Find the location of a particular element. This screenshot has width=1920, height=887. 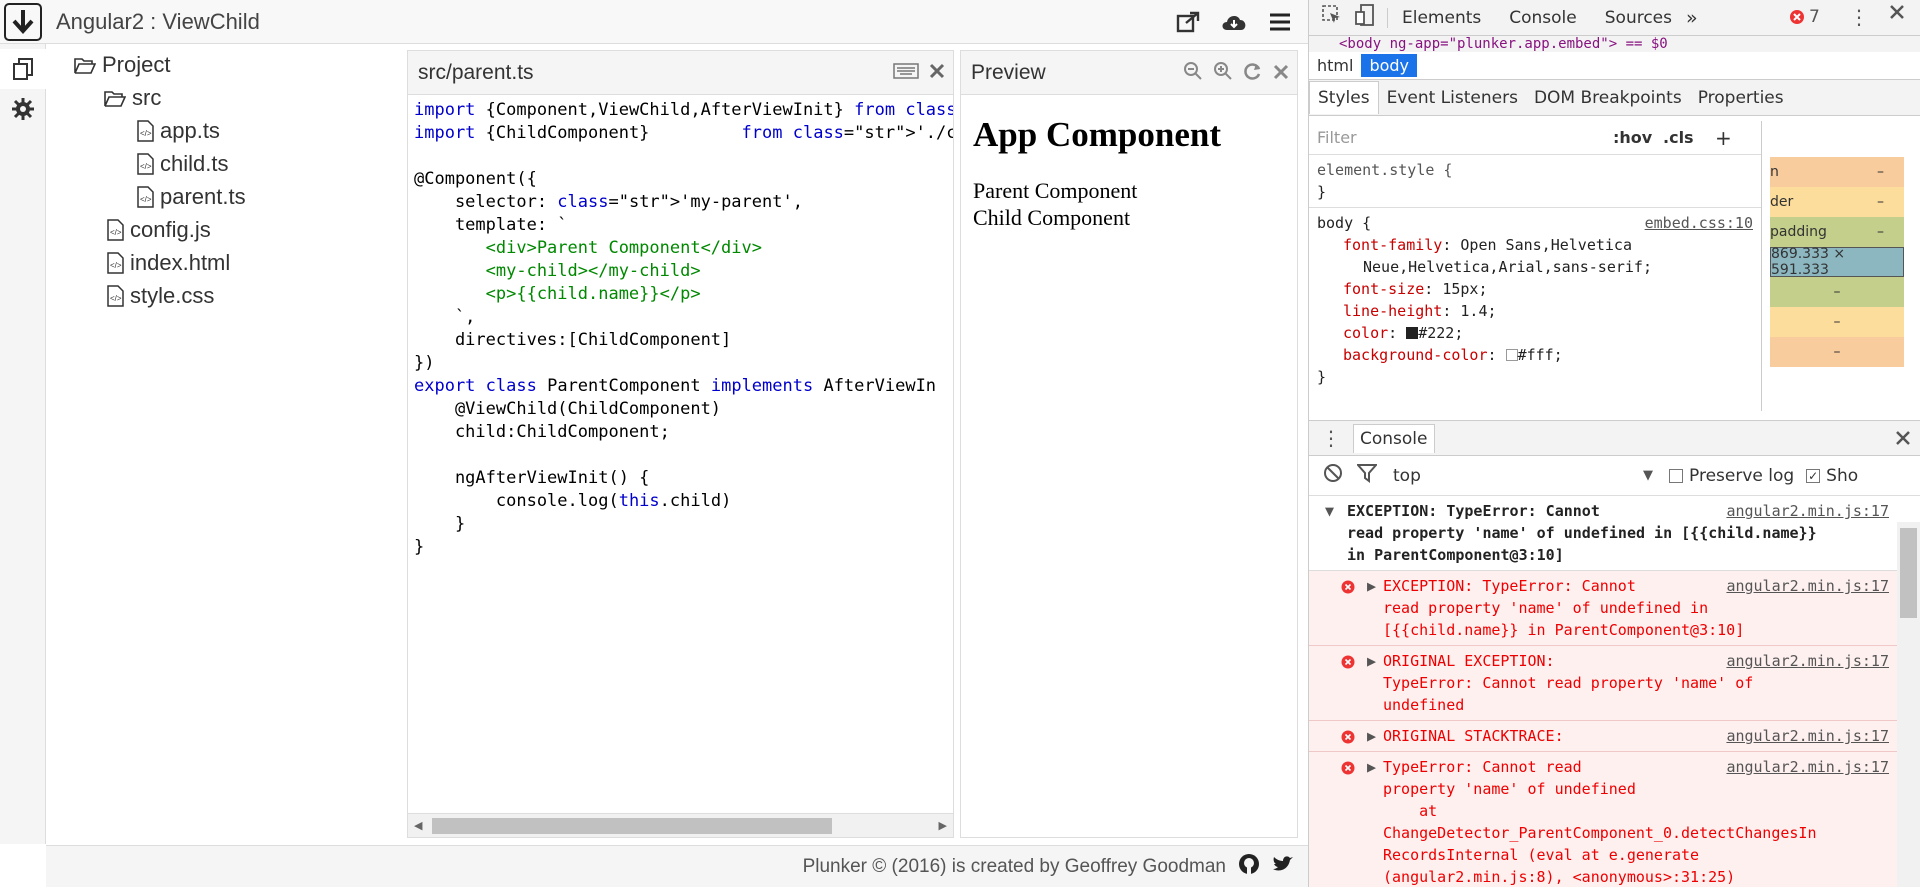

tree-folder-project: Project is located at coordinates (122, 65).